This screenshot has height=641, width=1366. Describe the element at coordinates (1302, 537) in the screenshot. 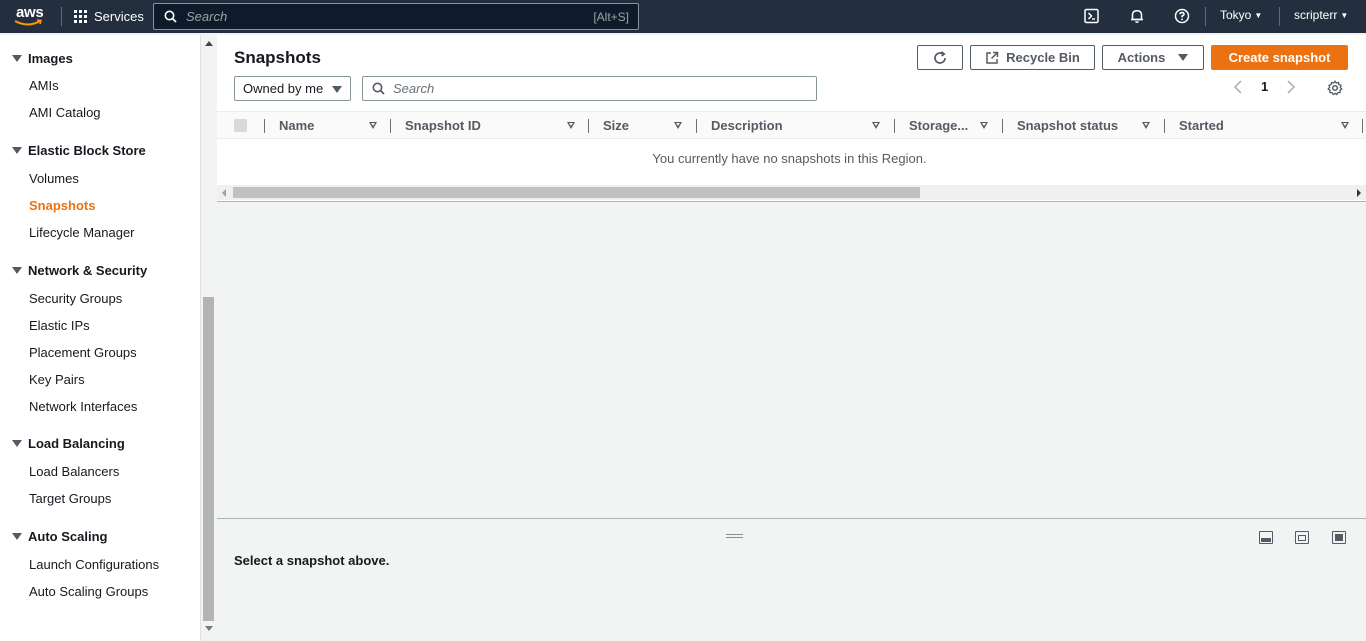

I see `panel-side-icon` at that location.